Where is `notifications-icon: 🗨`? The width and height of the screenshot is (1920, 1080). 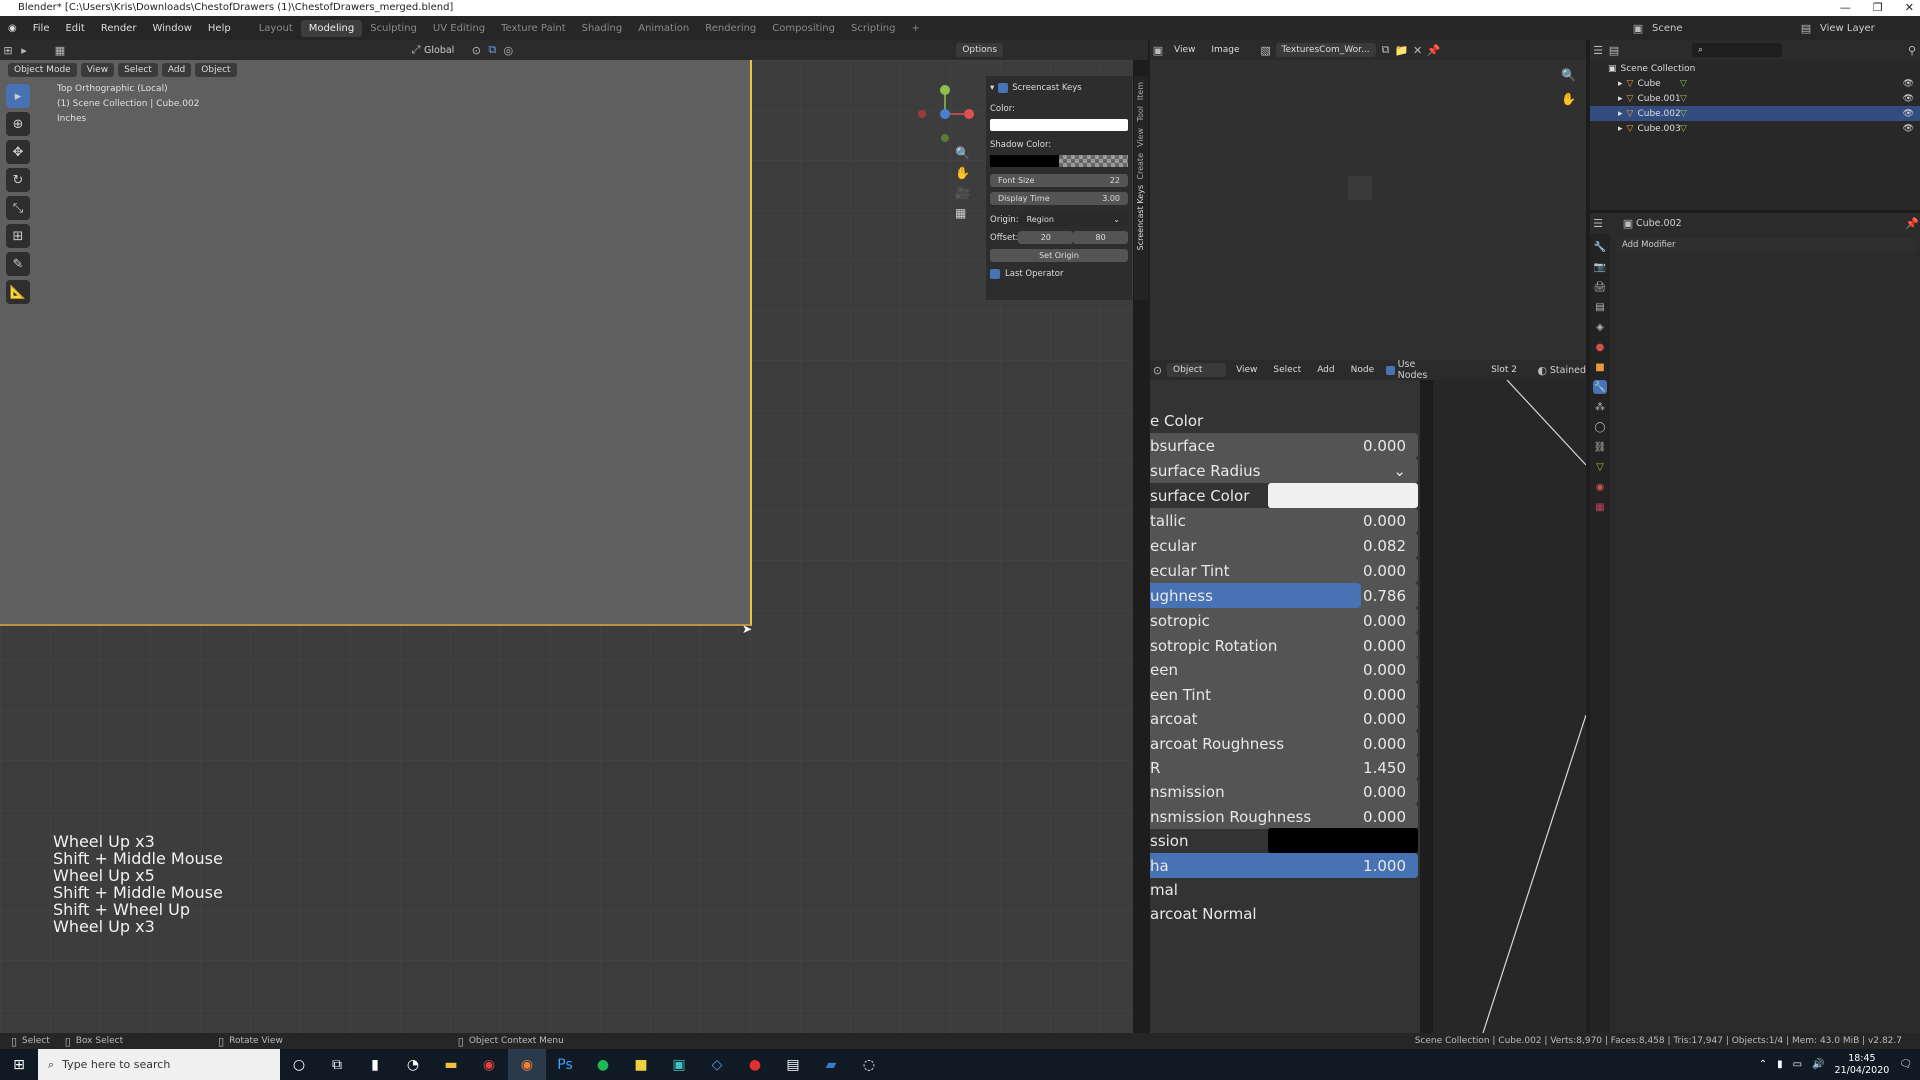 notifications-icon: 🗨 is located at coordinates (1905, 1064).